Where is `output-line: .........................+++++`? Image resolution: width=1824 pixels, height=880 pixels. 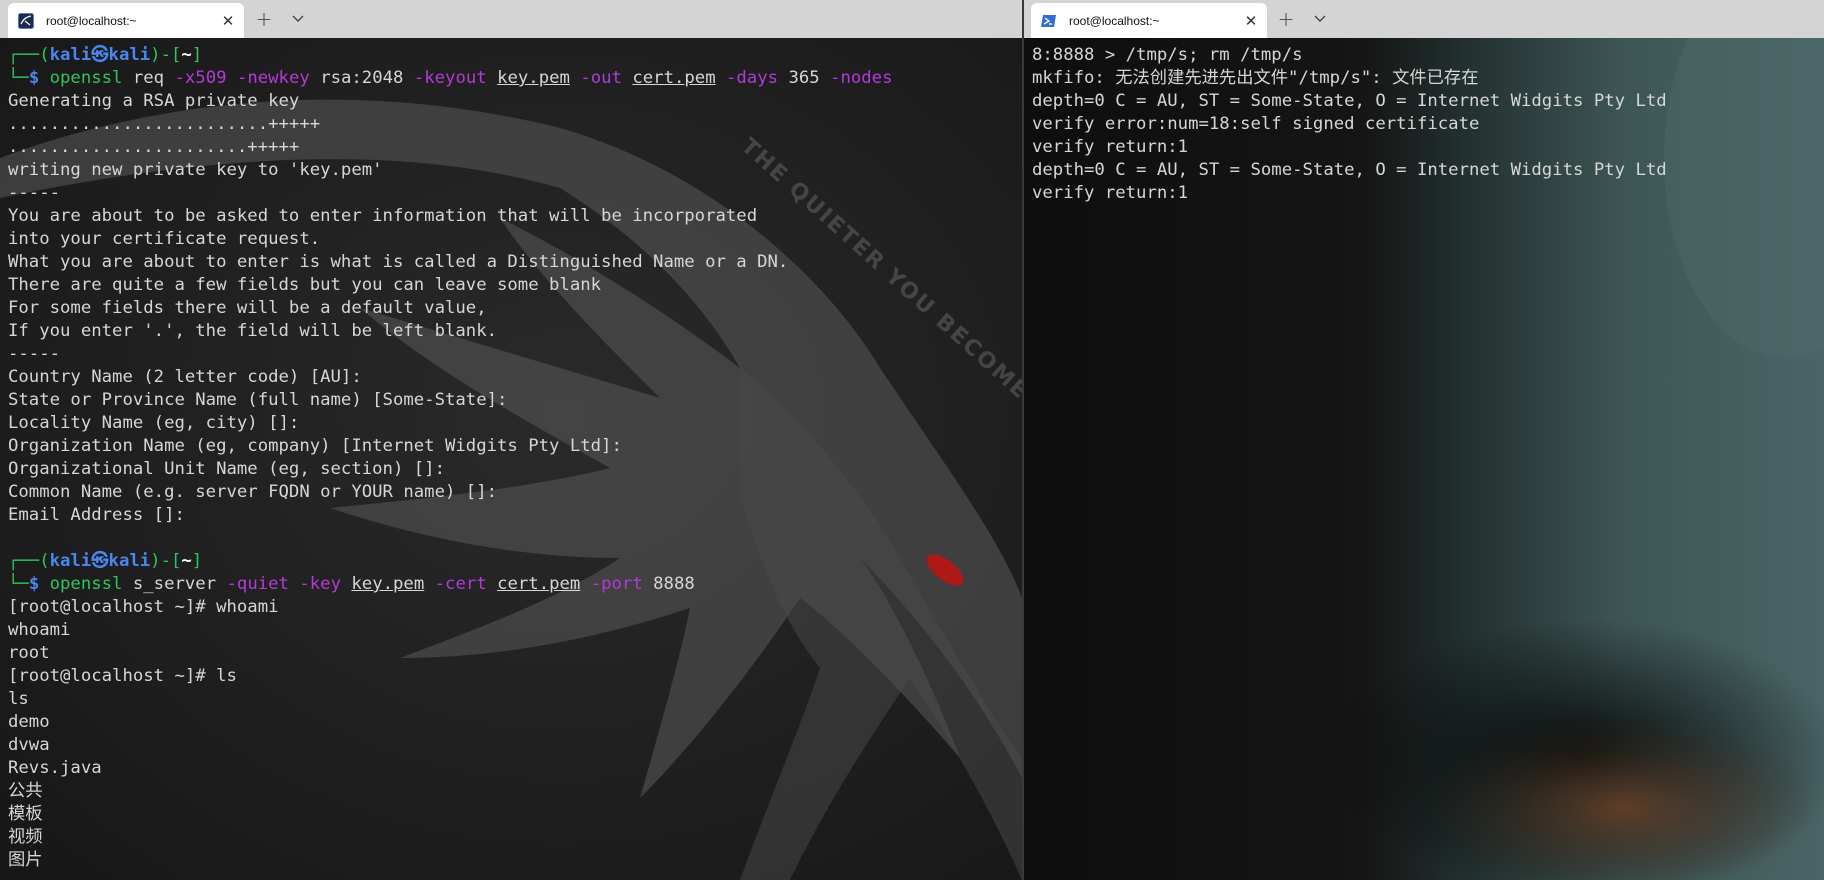
output-line: .........................+++++ is located at coordinates (164, 124).